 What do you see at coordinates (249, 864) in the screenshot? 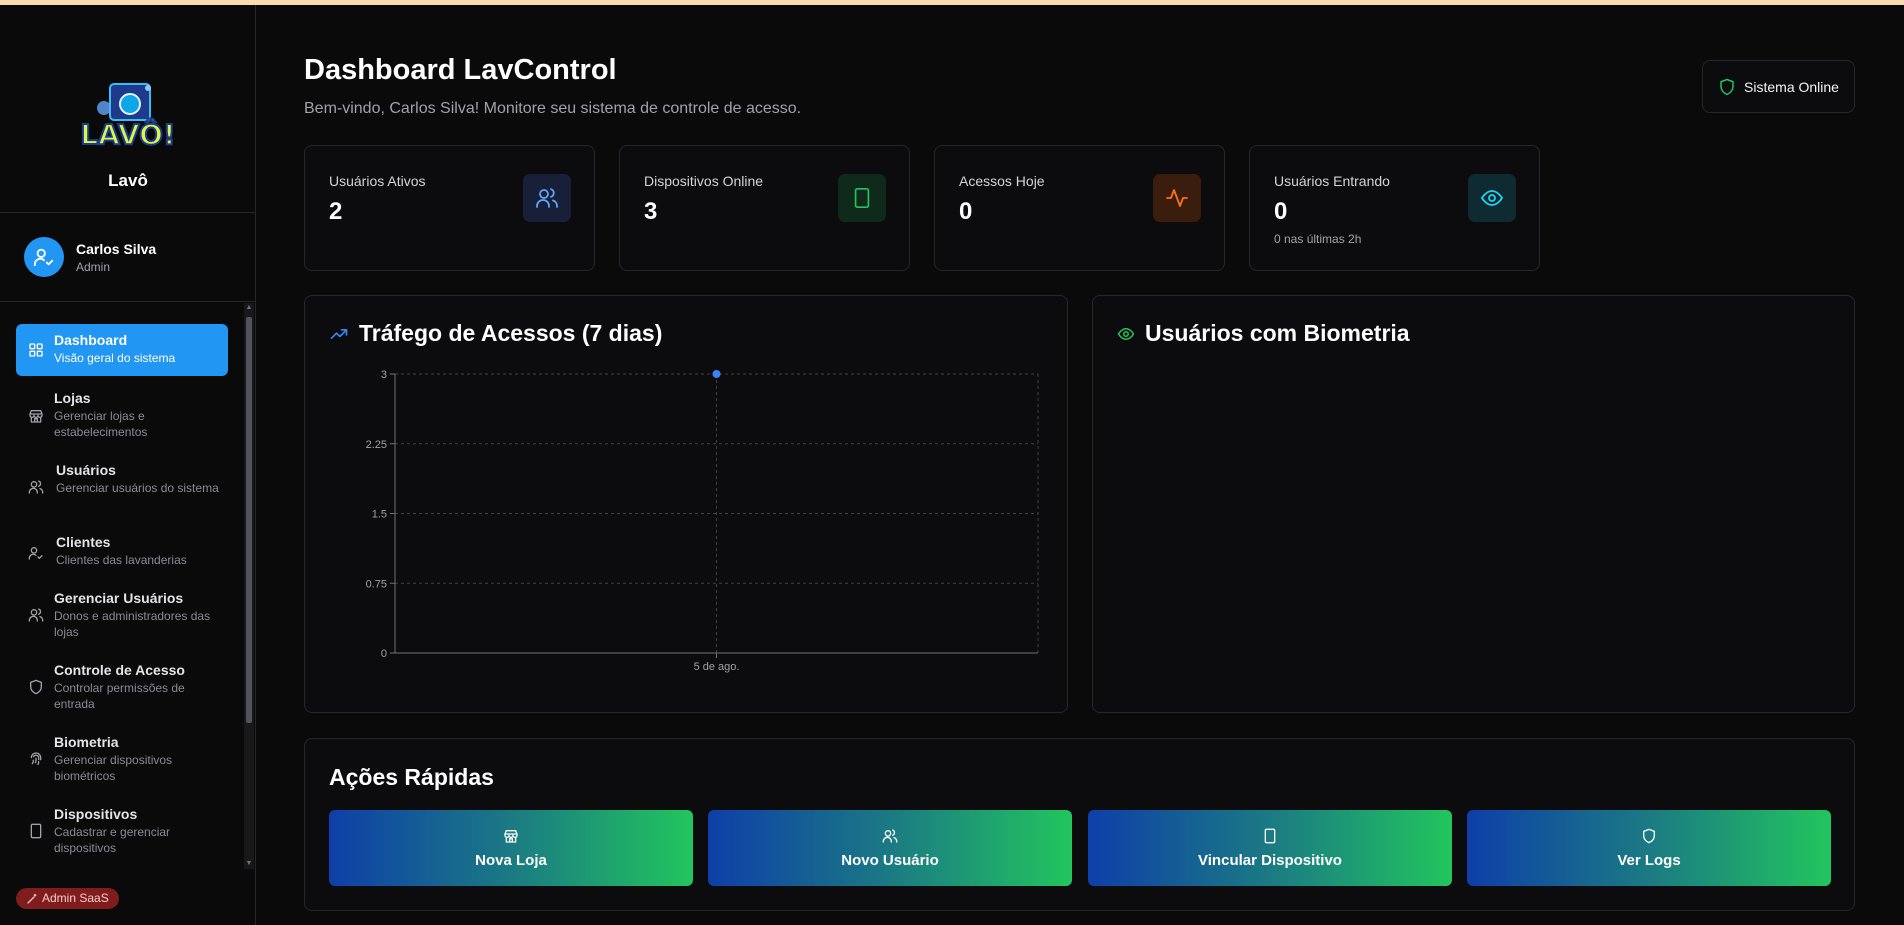
I see `scroll-down-arrow-icon: ▼` at bounding box center [249, 864].